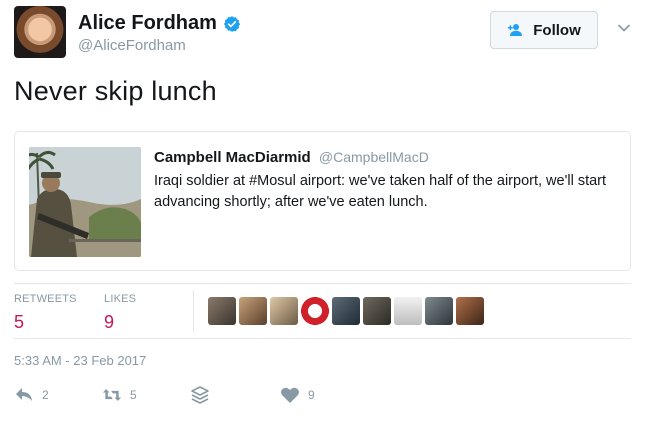 The image size is (650, 422). I want to click on like-action: 9, so click(297, 395).